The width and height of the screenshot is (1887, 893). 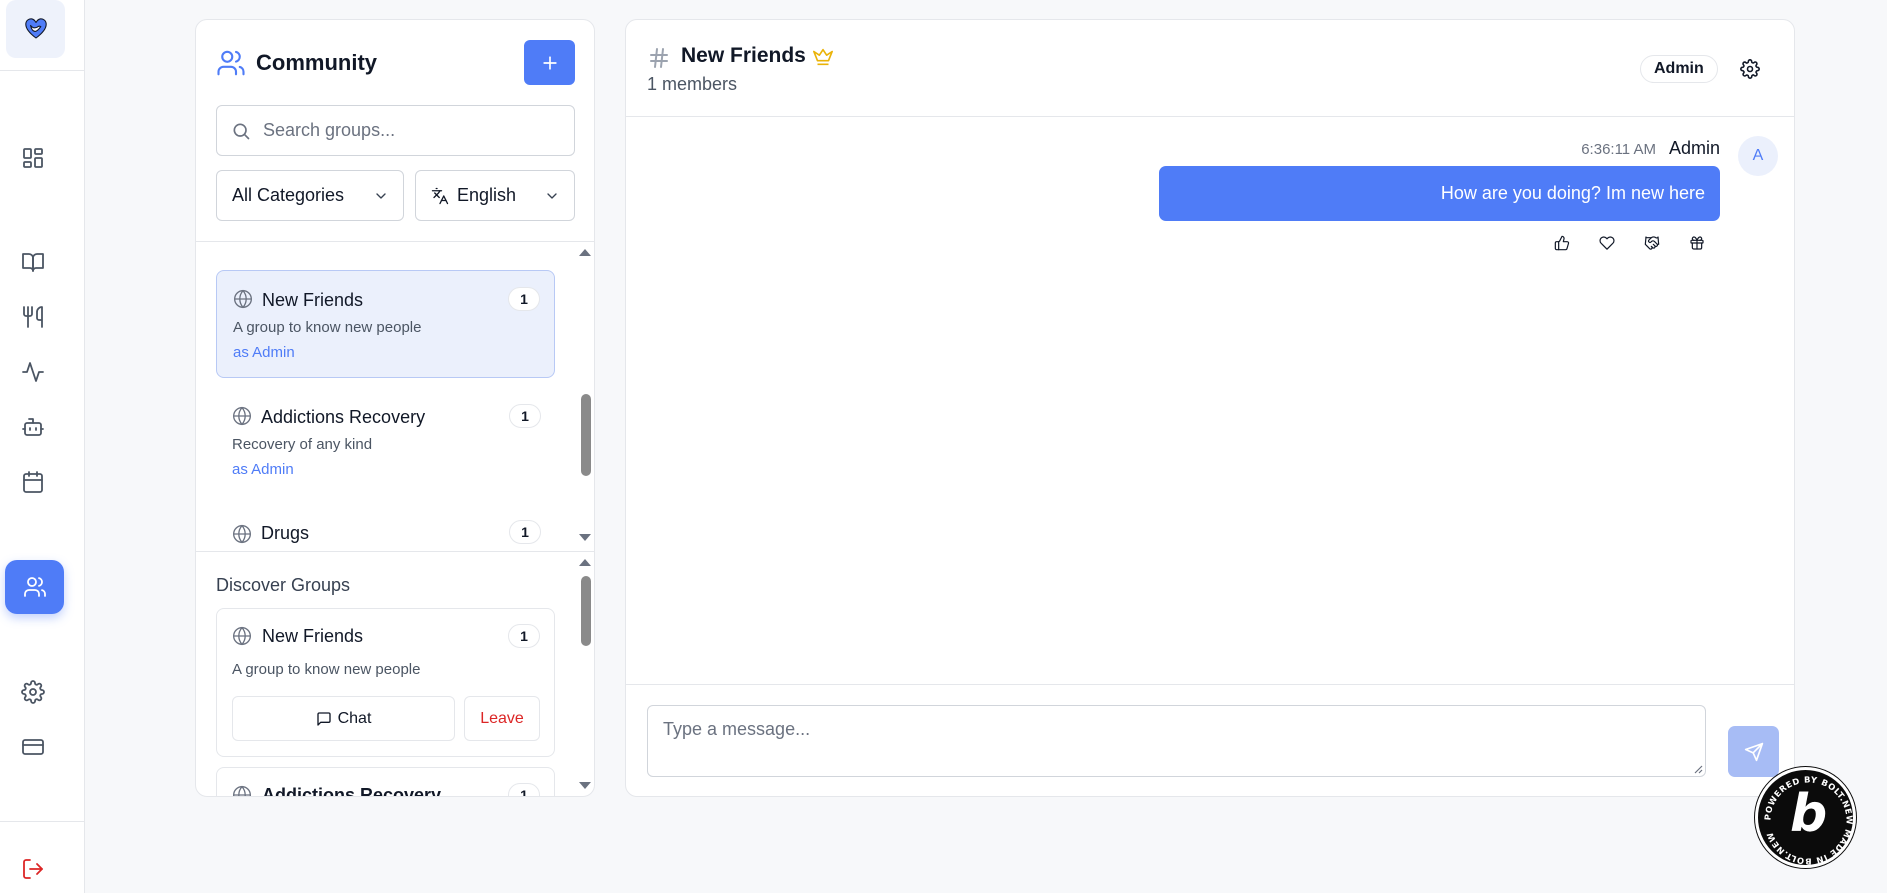 I want to click on logout-icon, so click(x=33, y=869).